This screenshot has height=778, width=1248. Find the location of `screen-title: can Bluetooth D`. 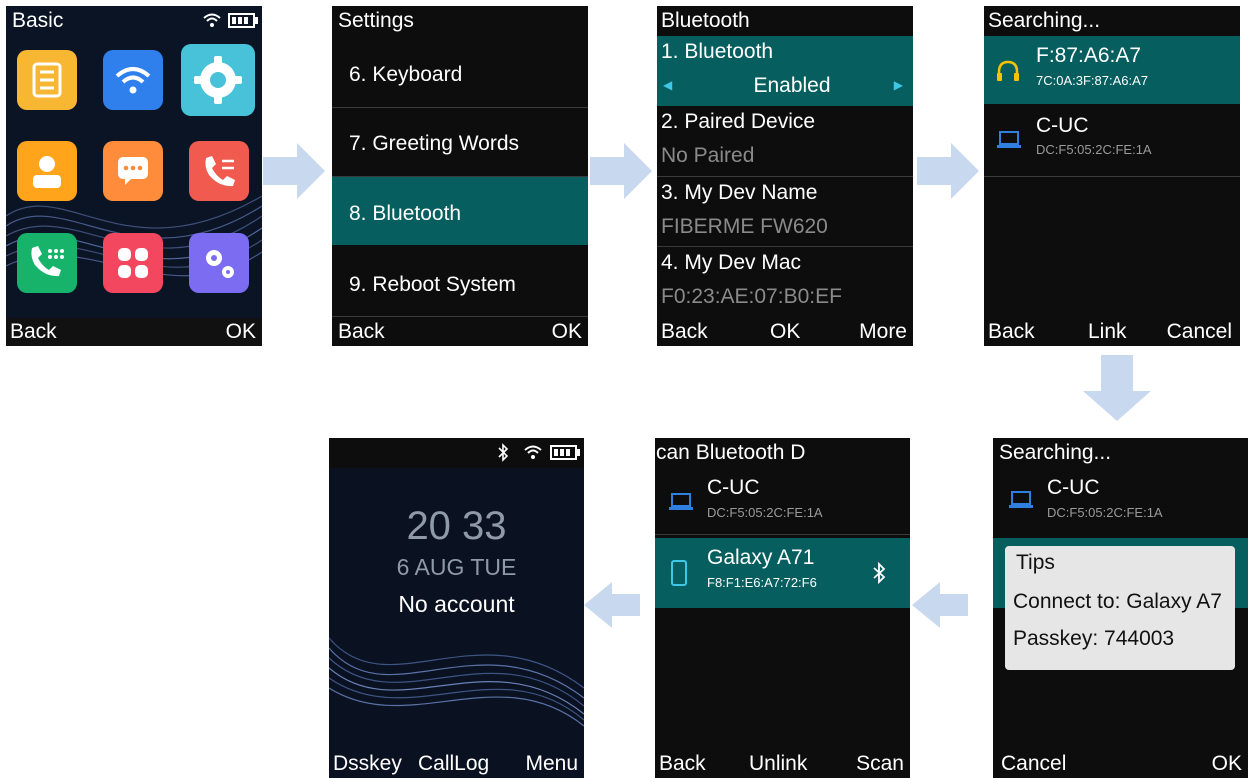

screen-title: can Bluetooth D is located at coordinates (782, 453).